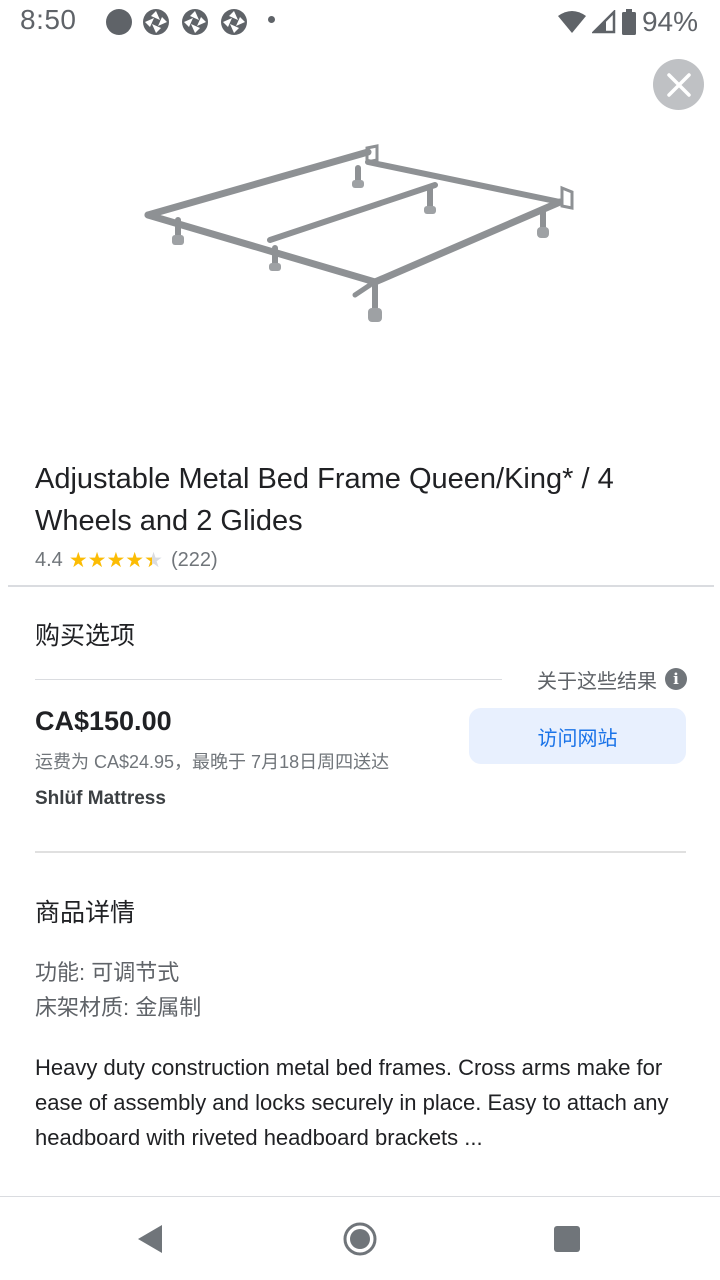  What do you see at coordinates (360, 22) in the screenshot?
I see `status-bar: 8:50 94%` at bounding box center [360, 22].